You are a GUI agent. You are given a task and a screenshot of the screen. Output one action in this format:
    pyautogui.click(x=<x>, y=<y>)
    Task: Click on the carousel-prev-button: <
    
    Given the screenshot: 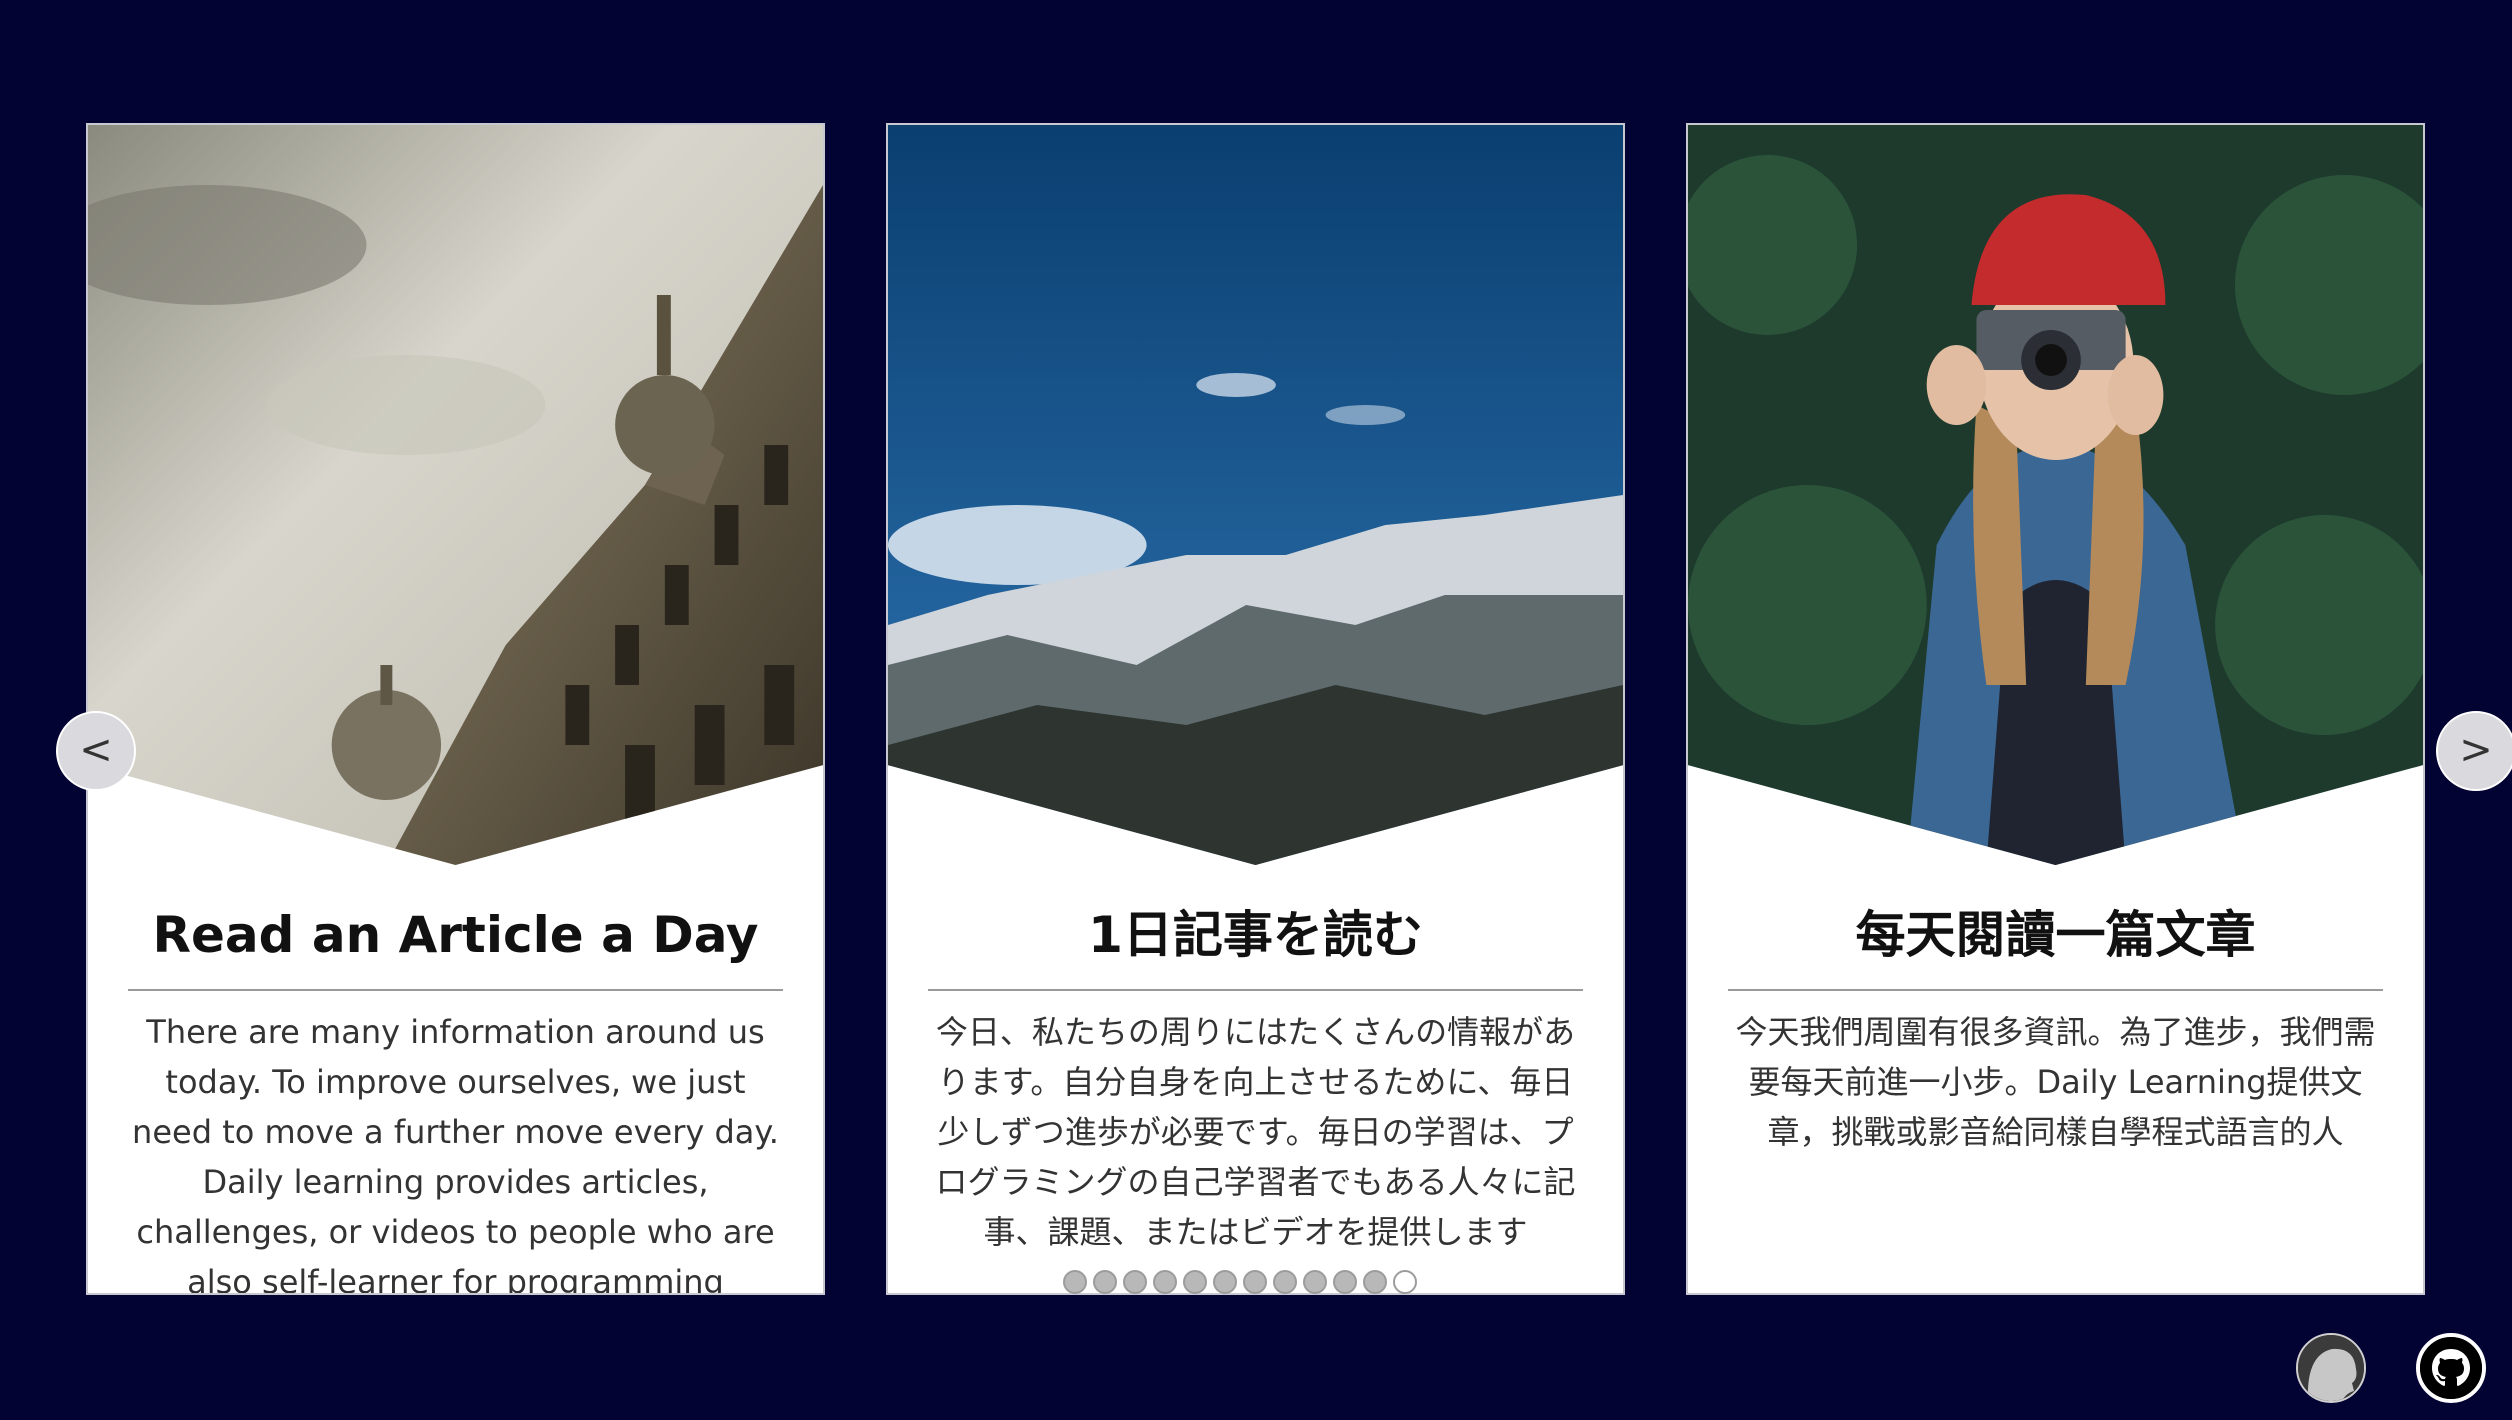 What is the action you would take?
    pyautogui.click(x=96, y=751)
    